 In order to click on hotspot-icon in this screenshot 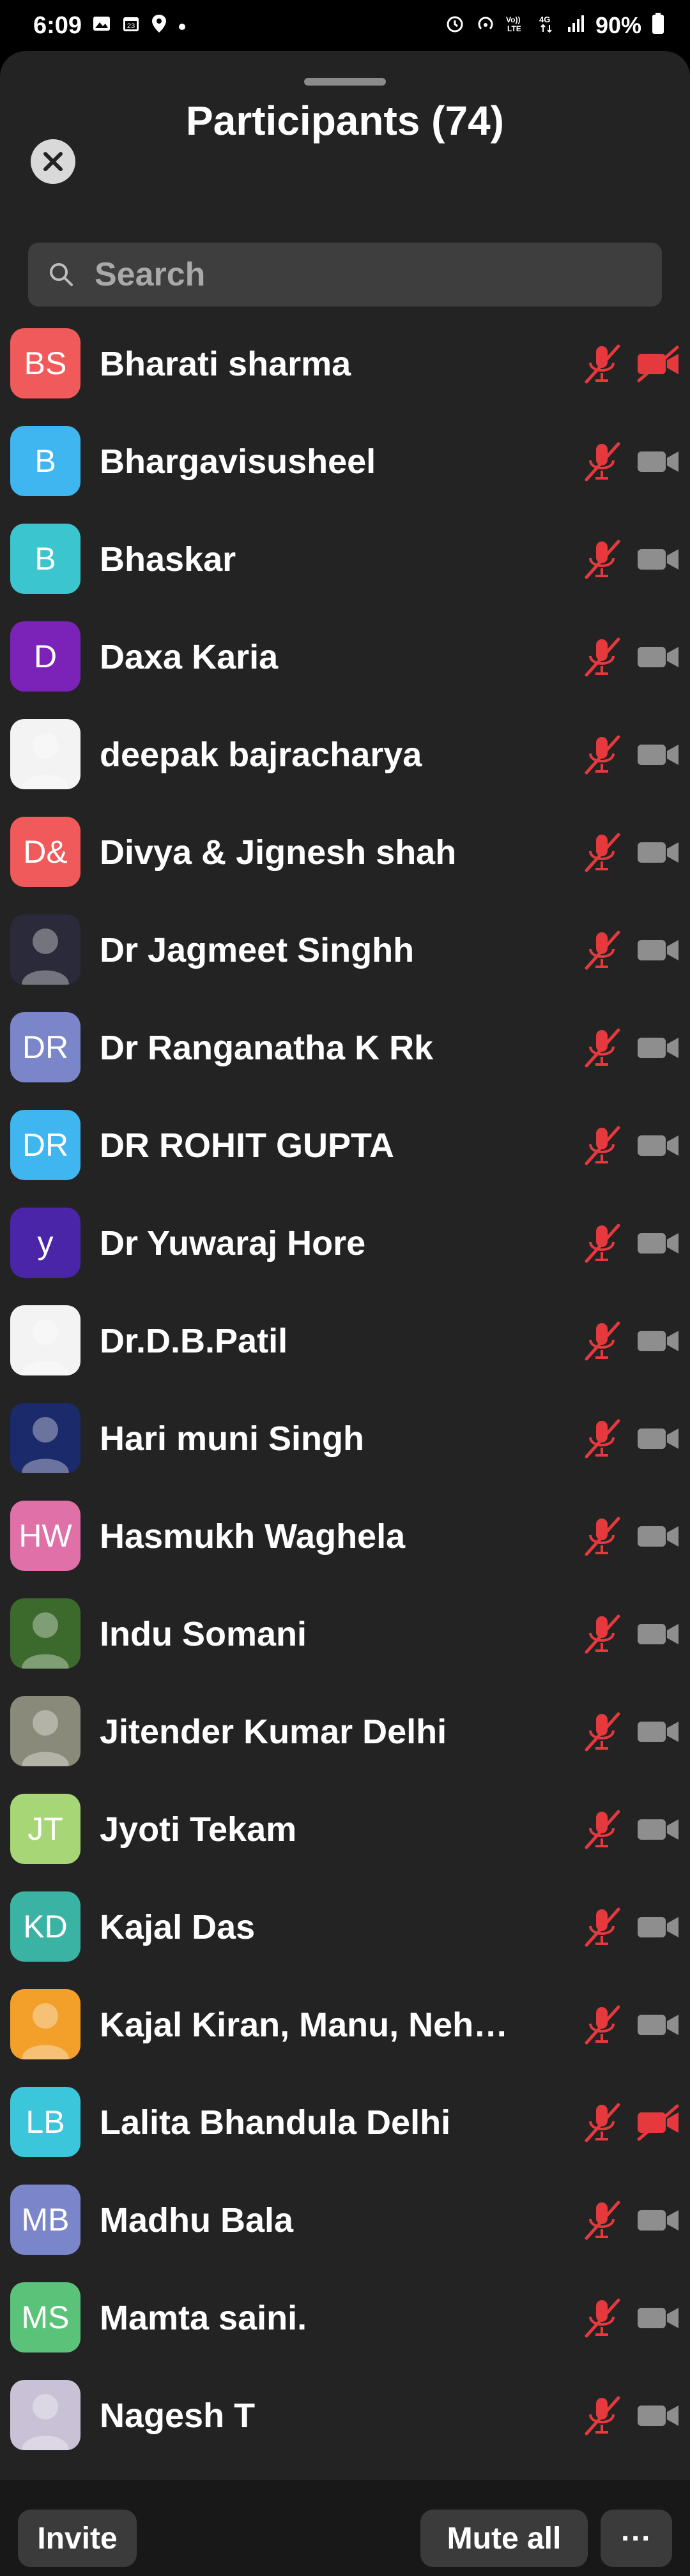, I will do `click(485, 26)`.